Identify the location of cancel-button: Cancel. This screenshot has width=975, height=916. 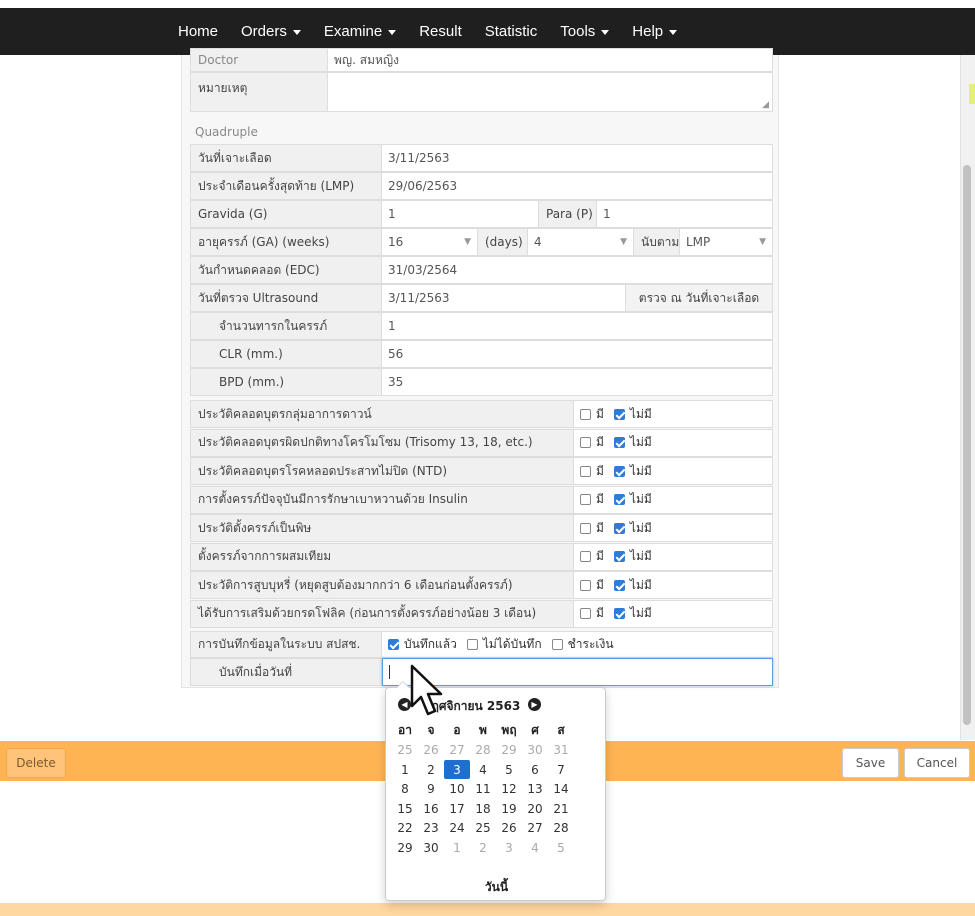
(937, 763).